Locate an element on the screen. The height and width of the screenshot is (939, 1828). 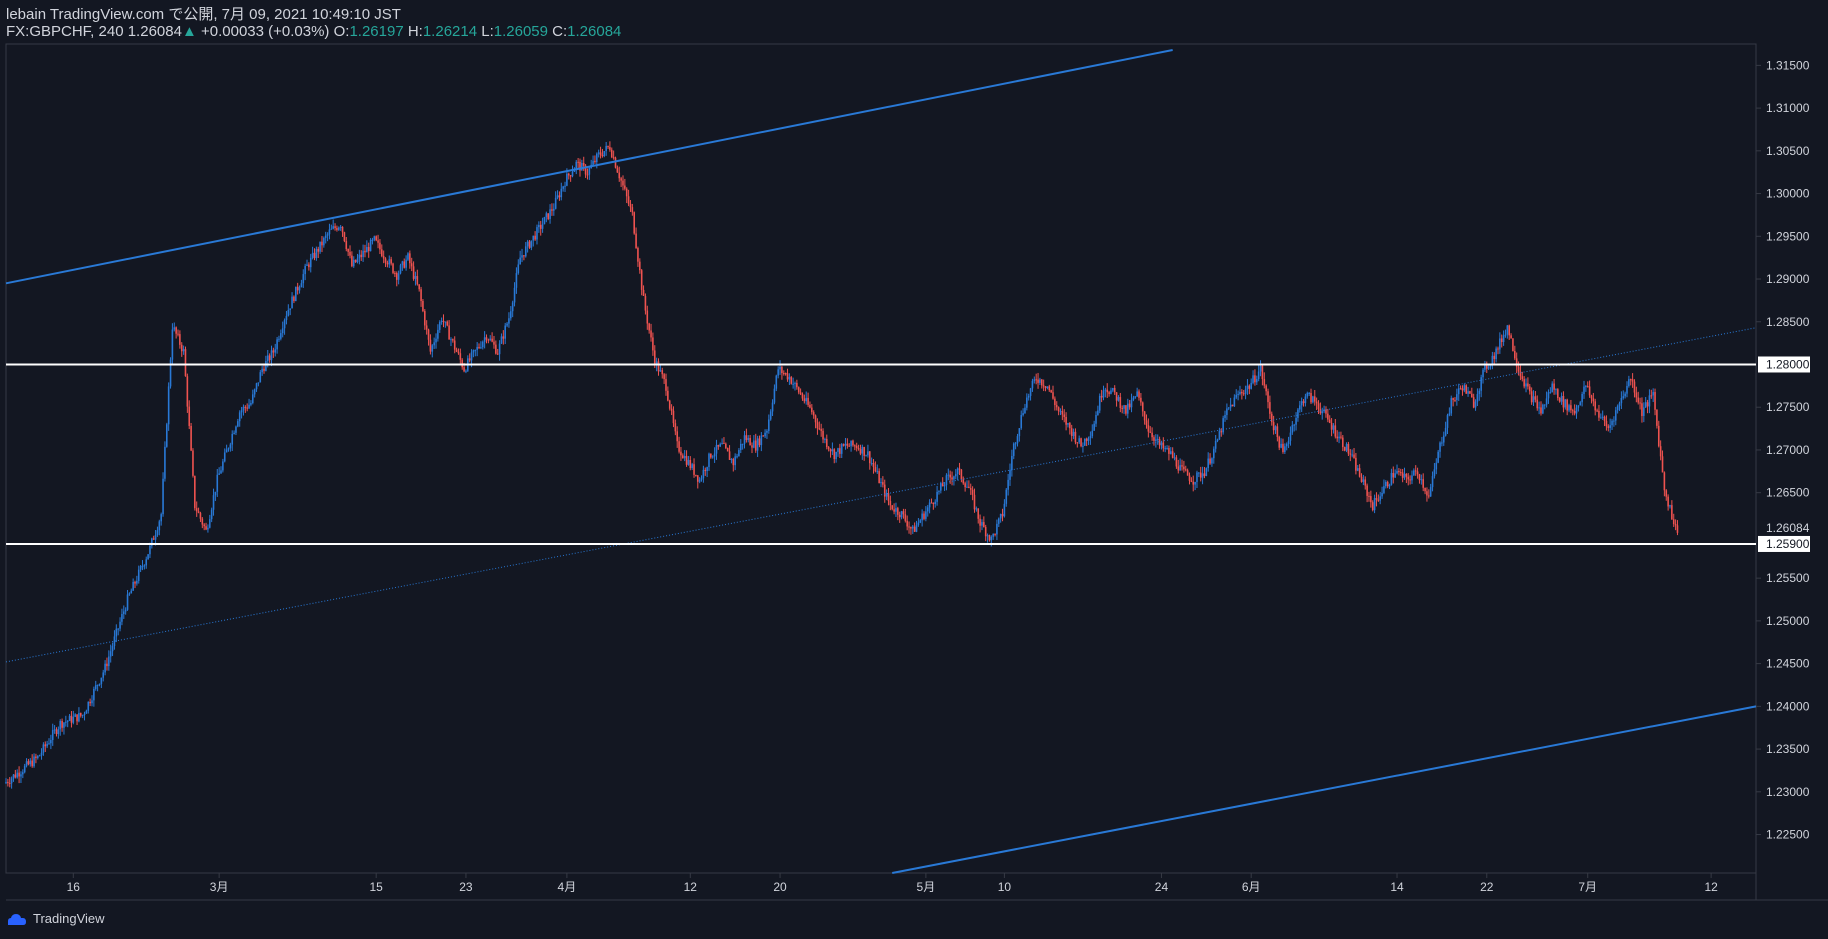
channel-line is located at coordinates (1324, 789).